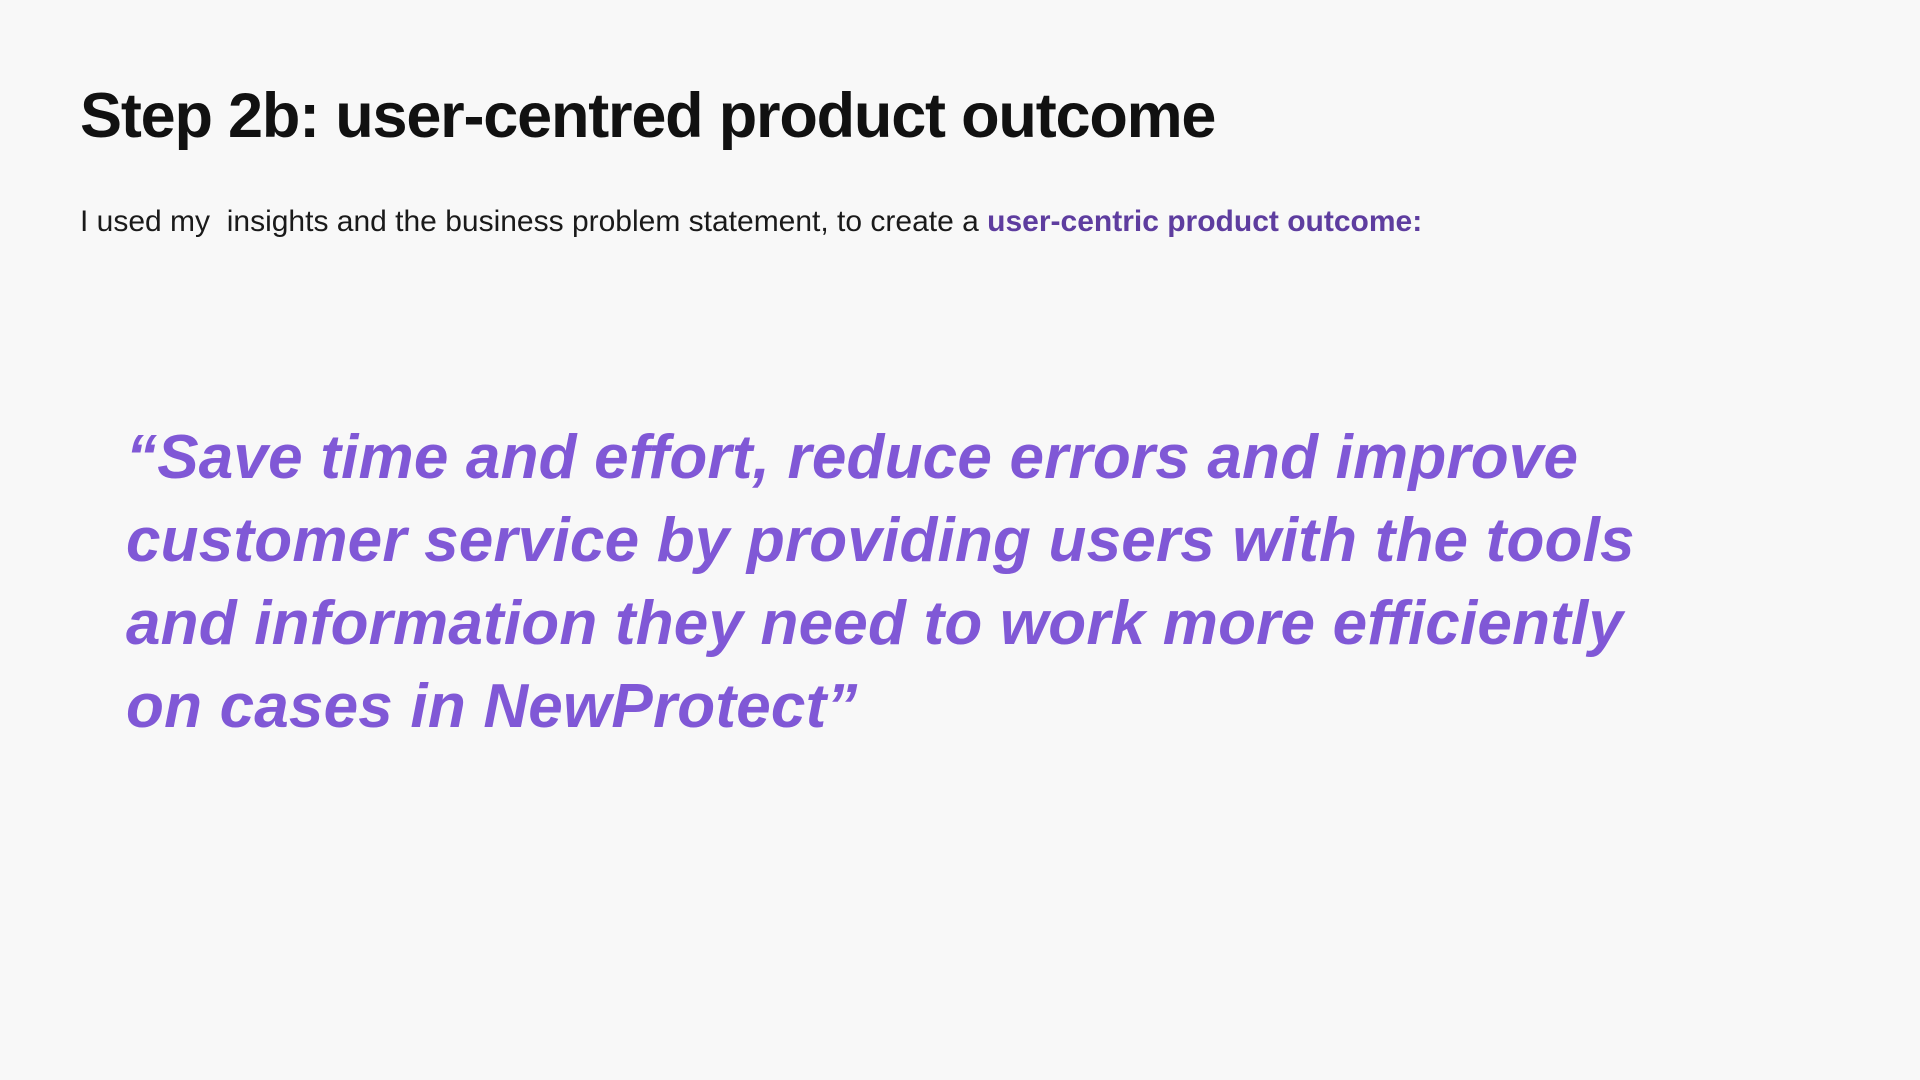 The image size is (1920, 1080). Describe the element at coordinates (492, 706) in the screenshot. I see `quote-line: on cases in NewProtect”` at that location.